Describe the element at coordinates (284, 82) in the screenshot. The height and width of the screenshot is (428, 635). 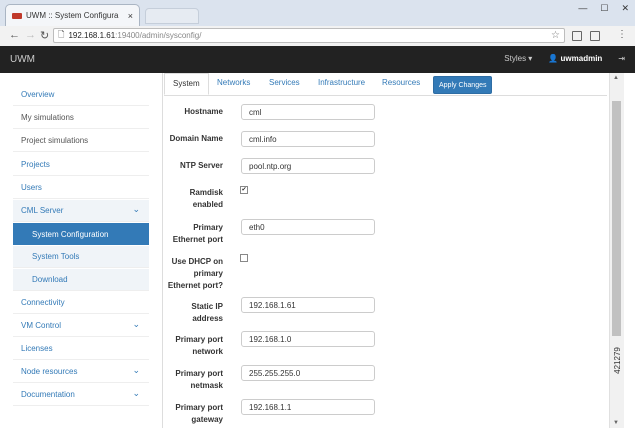
I see `tab-services: Services` at that location.